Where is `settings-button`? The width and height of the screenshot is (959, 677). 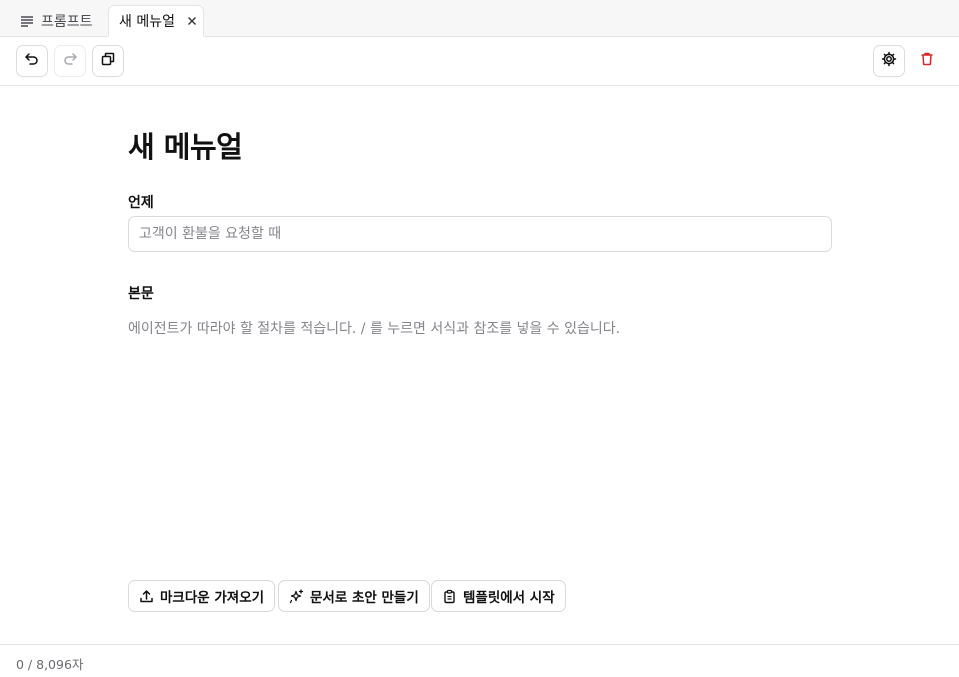
settings-button is located at coordinates (889, 61).